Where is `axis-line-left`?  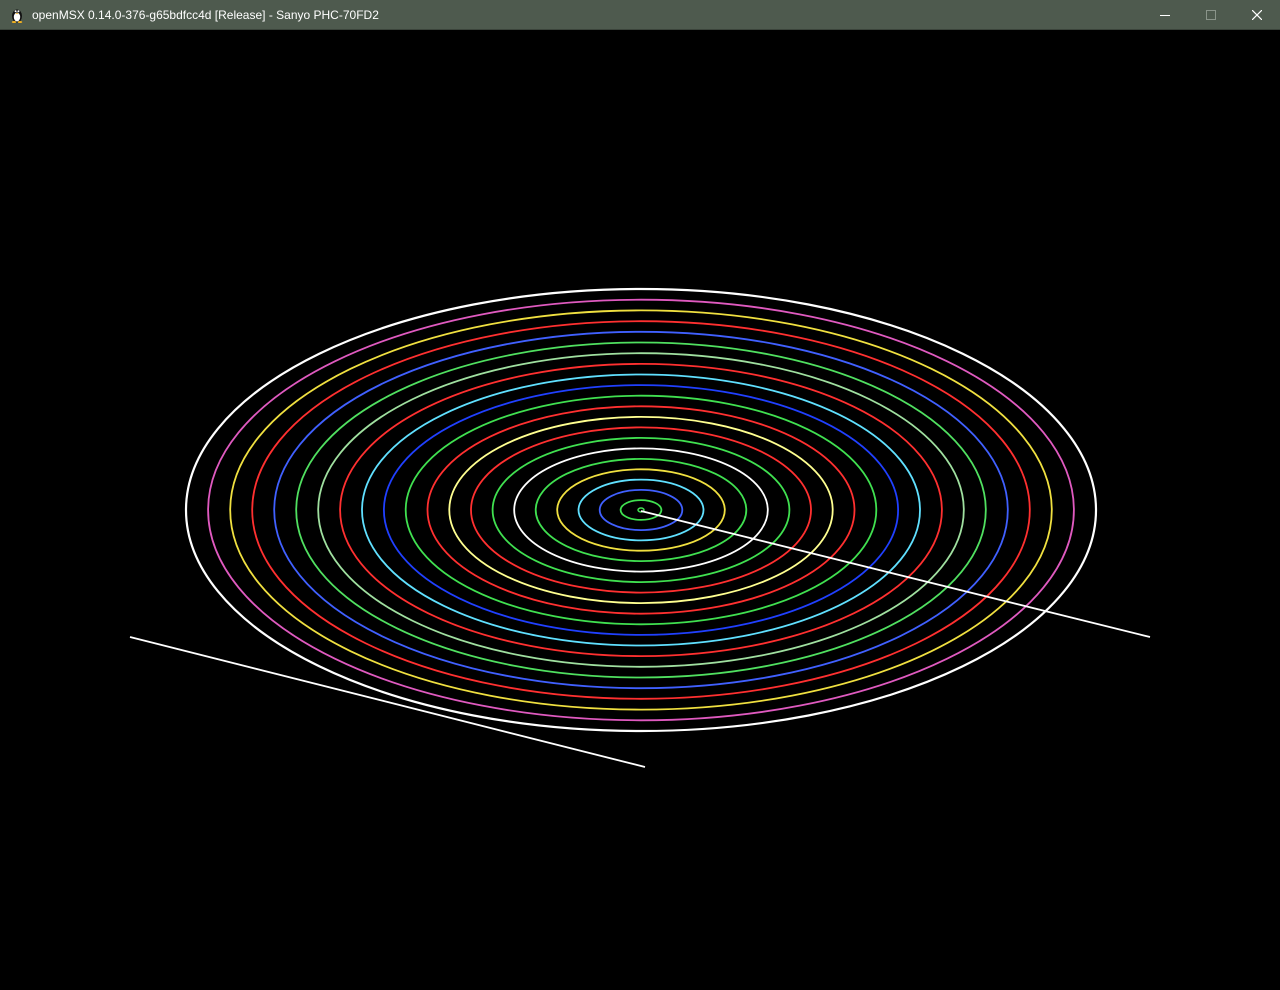 axis-line-left is located at coordinates (387, 702).